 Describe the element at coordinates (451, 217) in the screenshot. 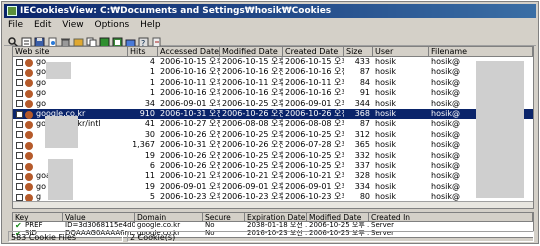

I see `col-created-in: Created In` at that location.